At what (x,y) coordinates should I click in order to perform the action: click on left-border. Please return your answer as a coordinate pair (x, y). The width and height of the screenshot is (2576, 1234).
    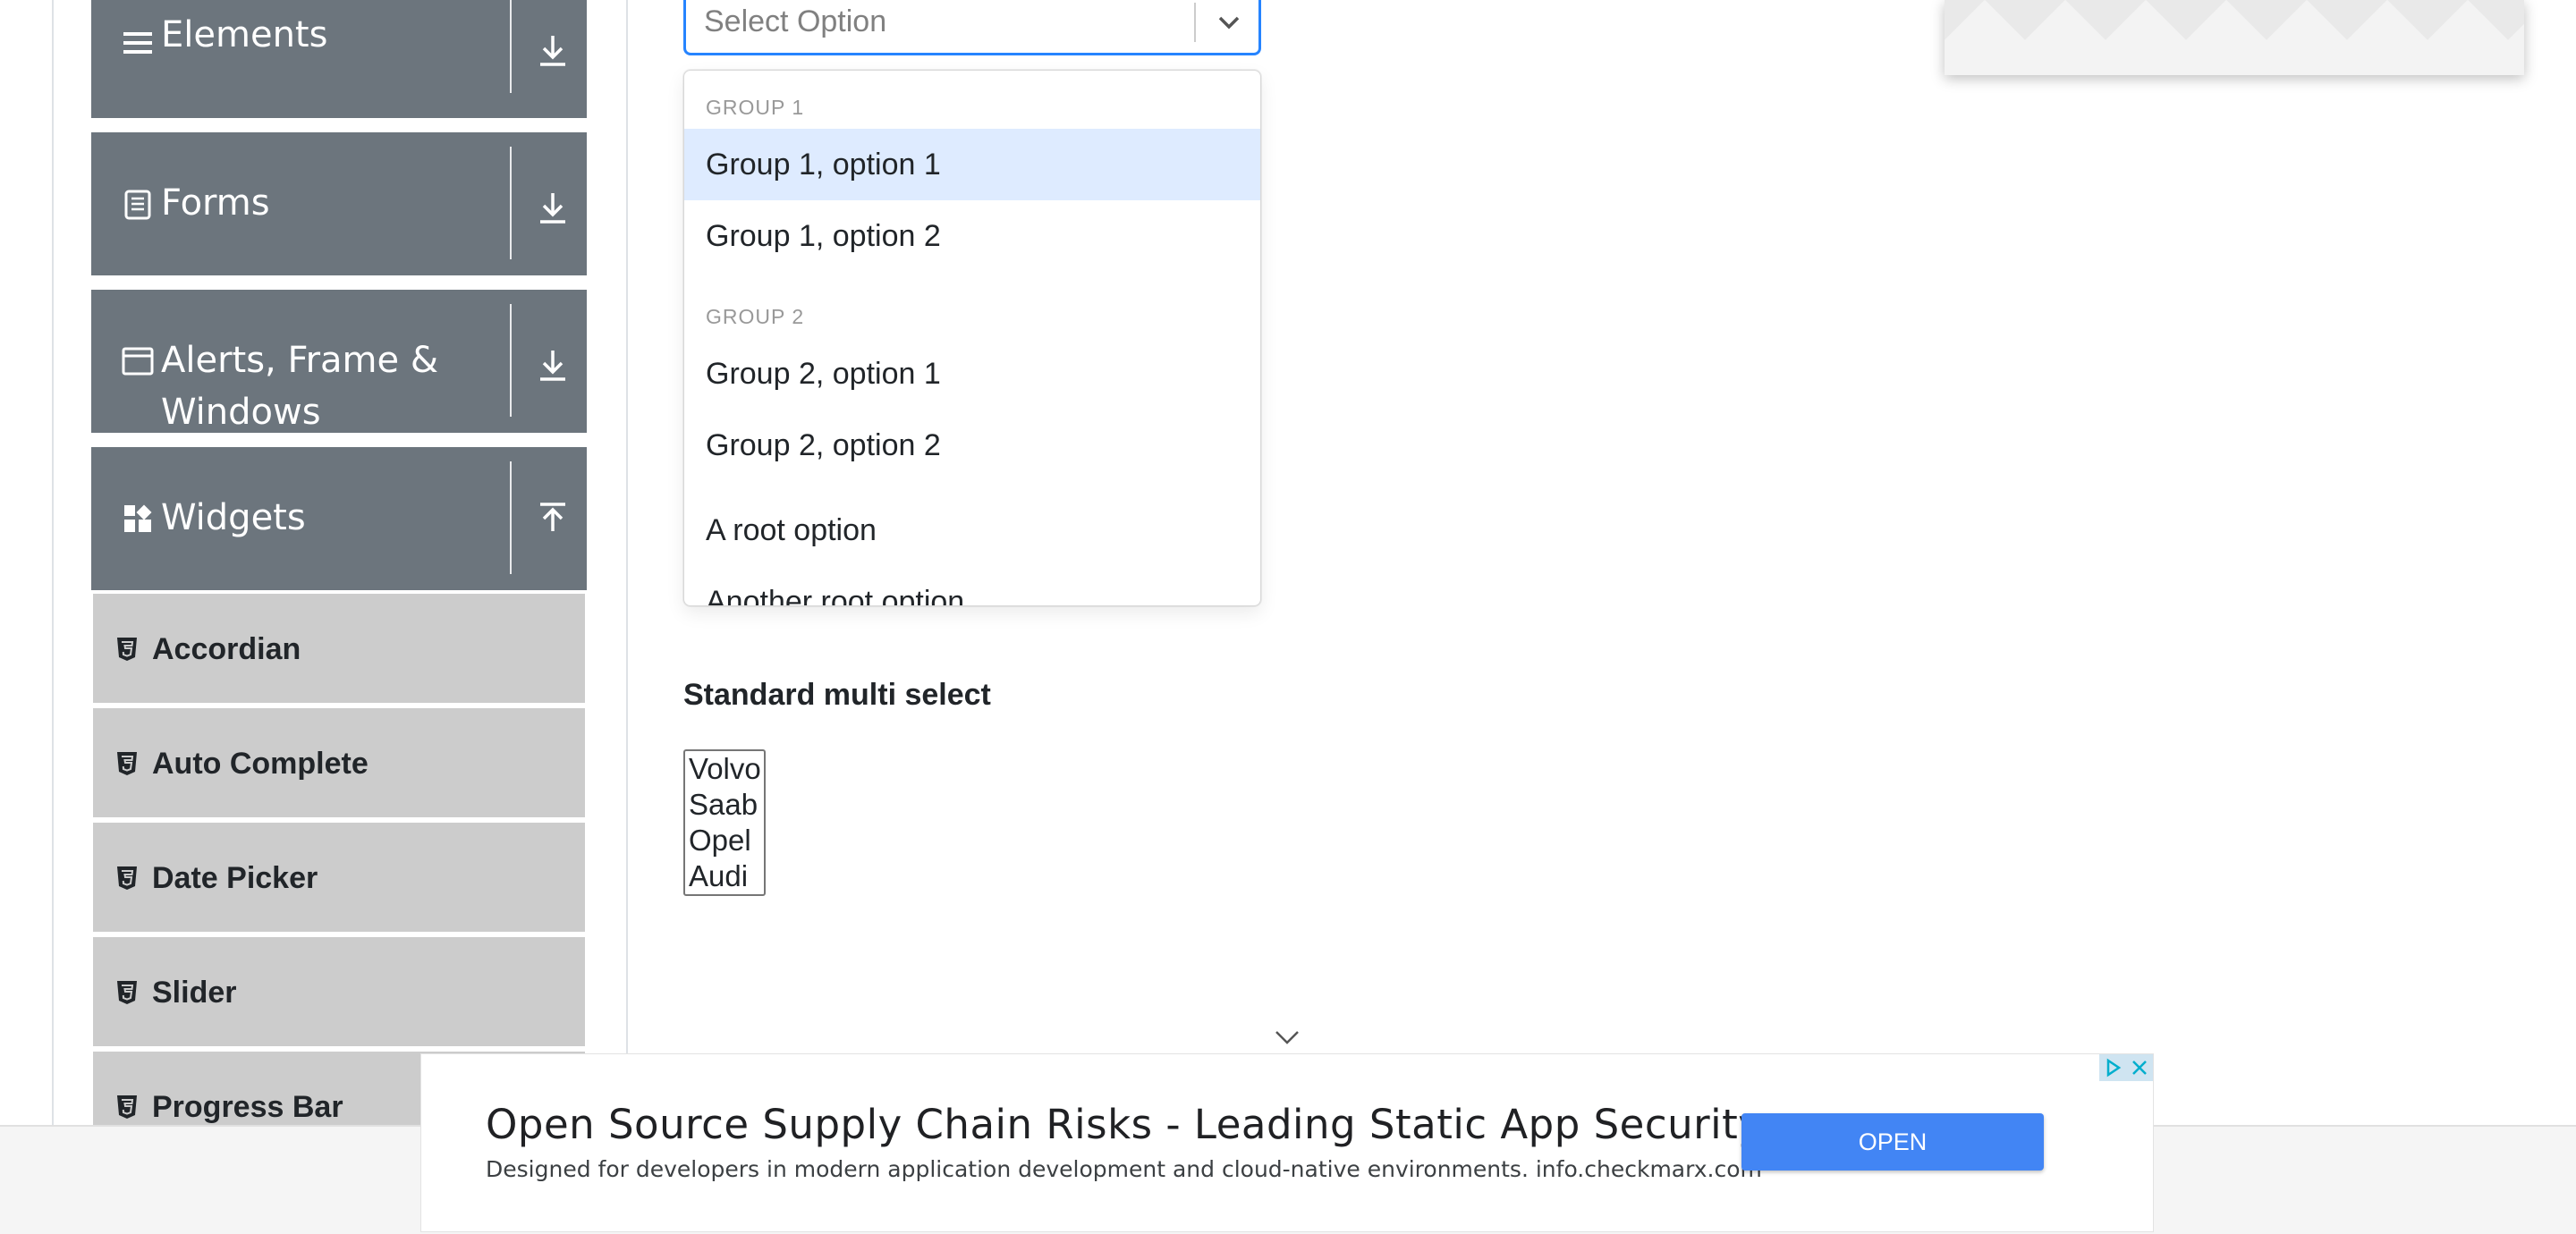
    Looking at the image, I should click on (53, 563).